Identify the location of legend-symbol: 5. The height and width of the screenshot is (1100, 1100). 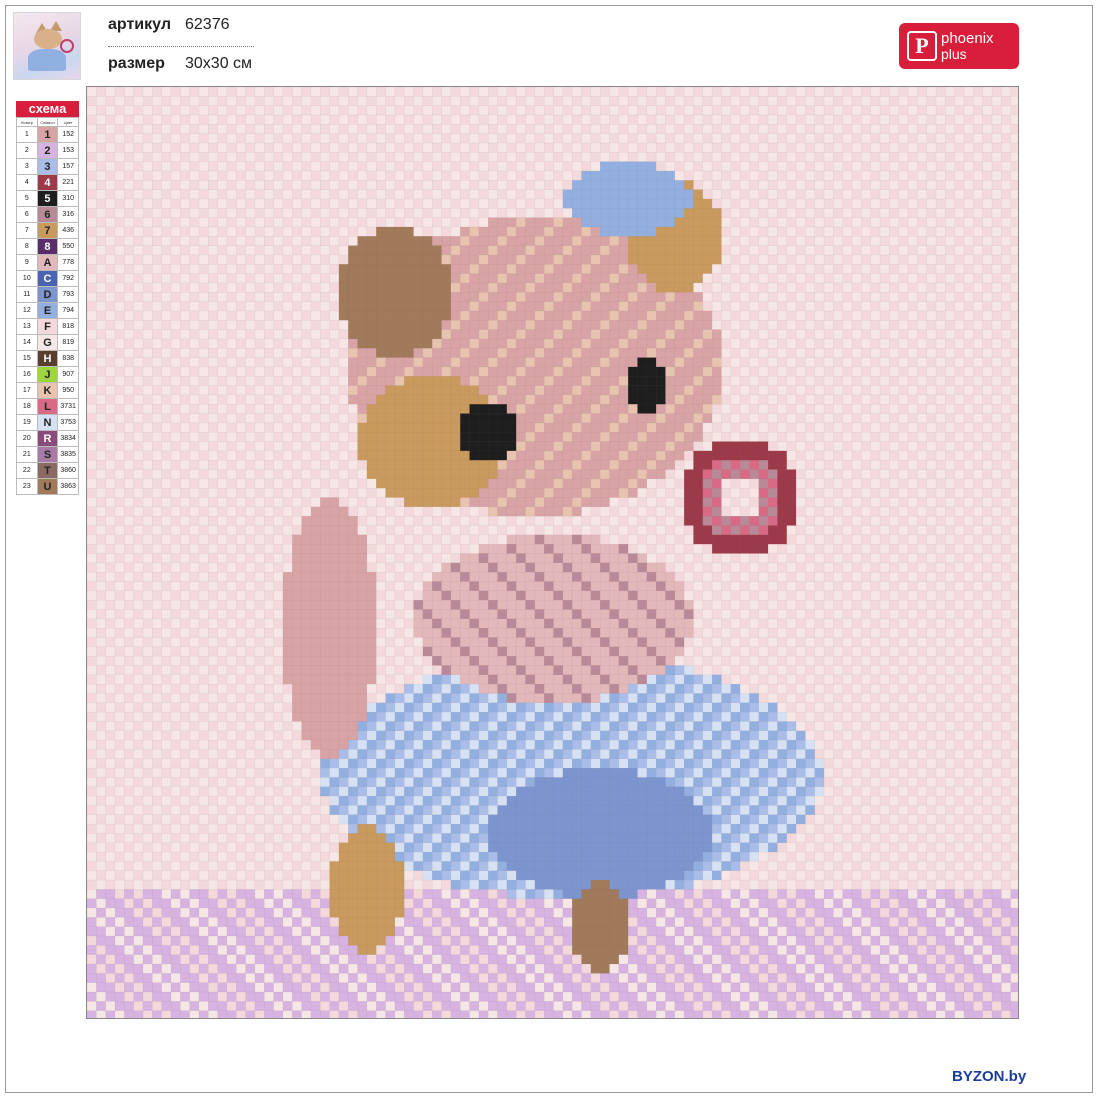
(47, 198).